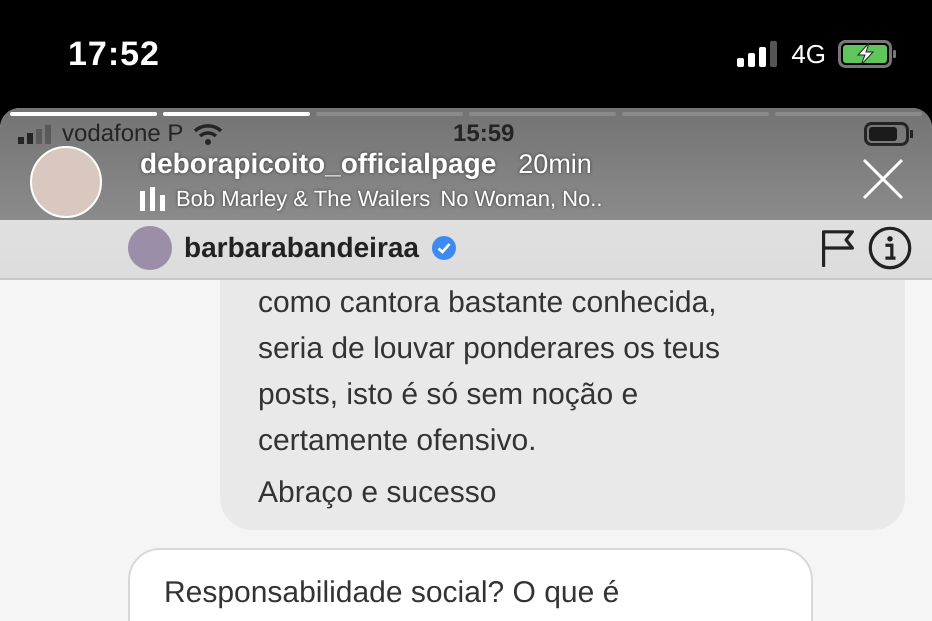 Image resolution: width=932 pixels, height=621 pixels. Describe the element at coordinates (521, 199) in the screenshot. I see `music-song: No Woman, No..` at that location.